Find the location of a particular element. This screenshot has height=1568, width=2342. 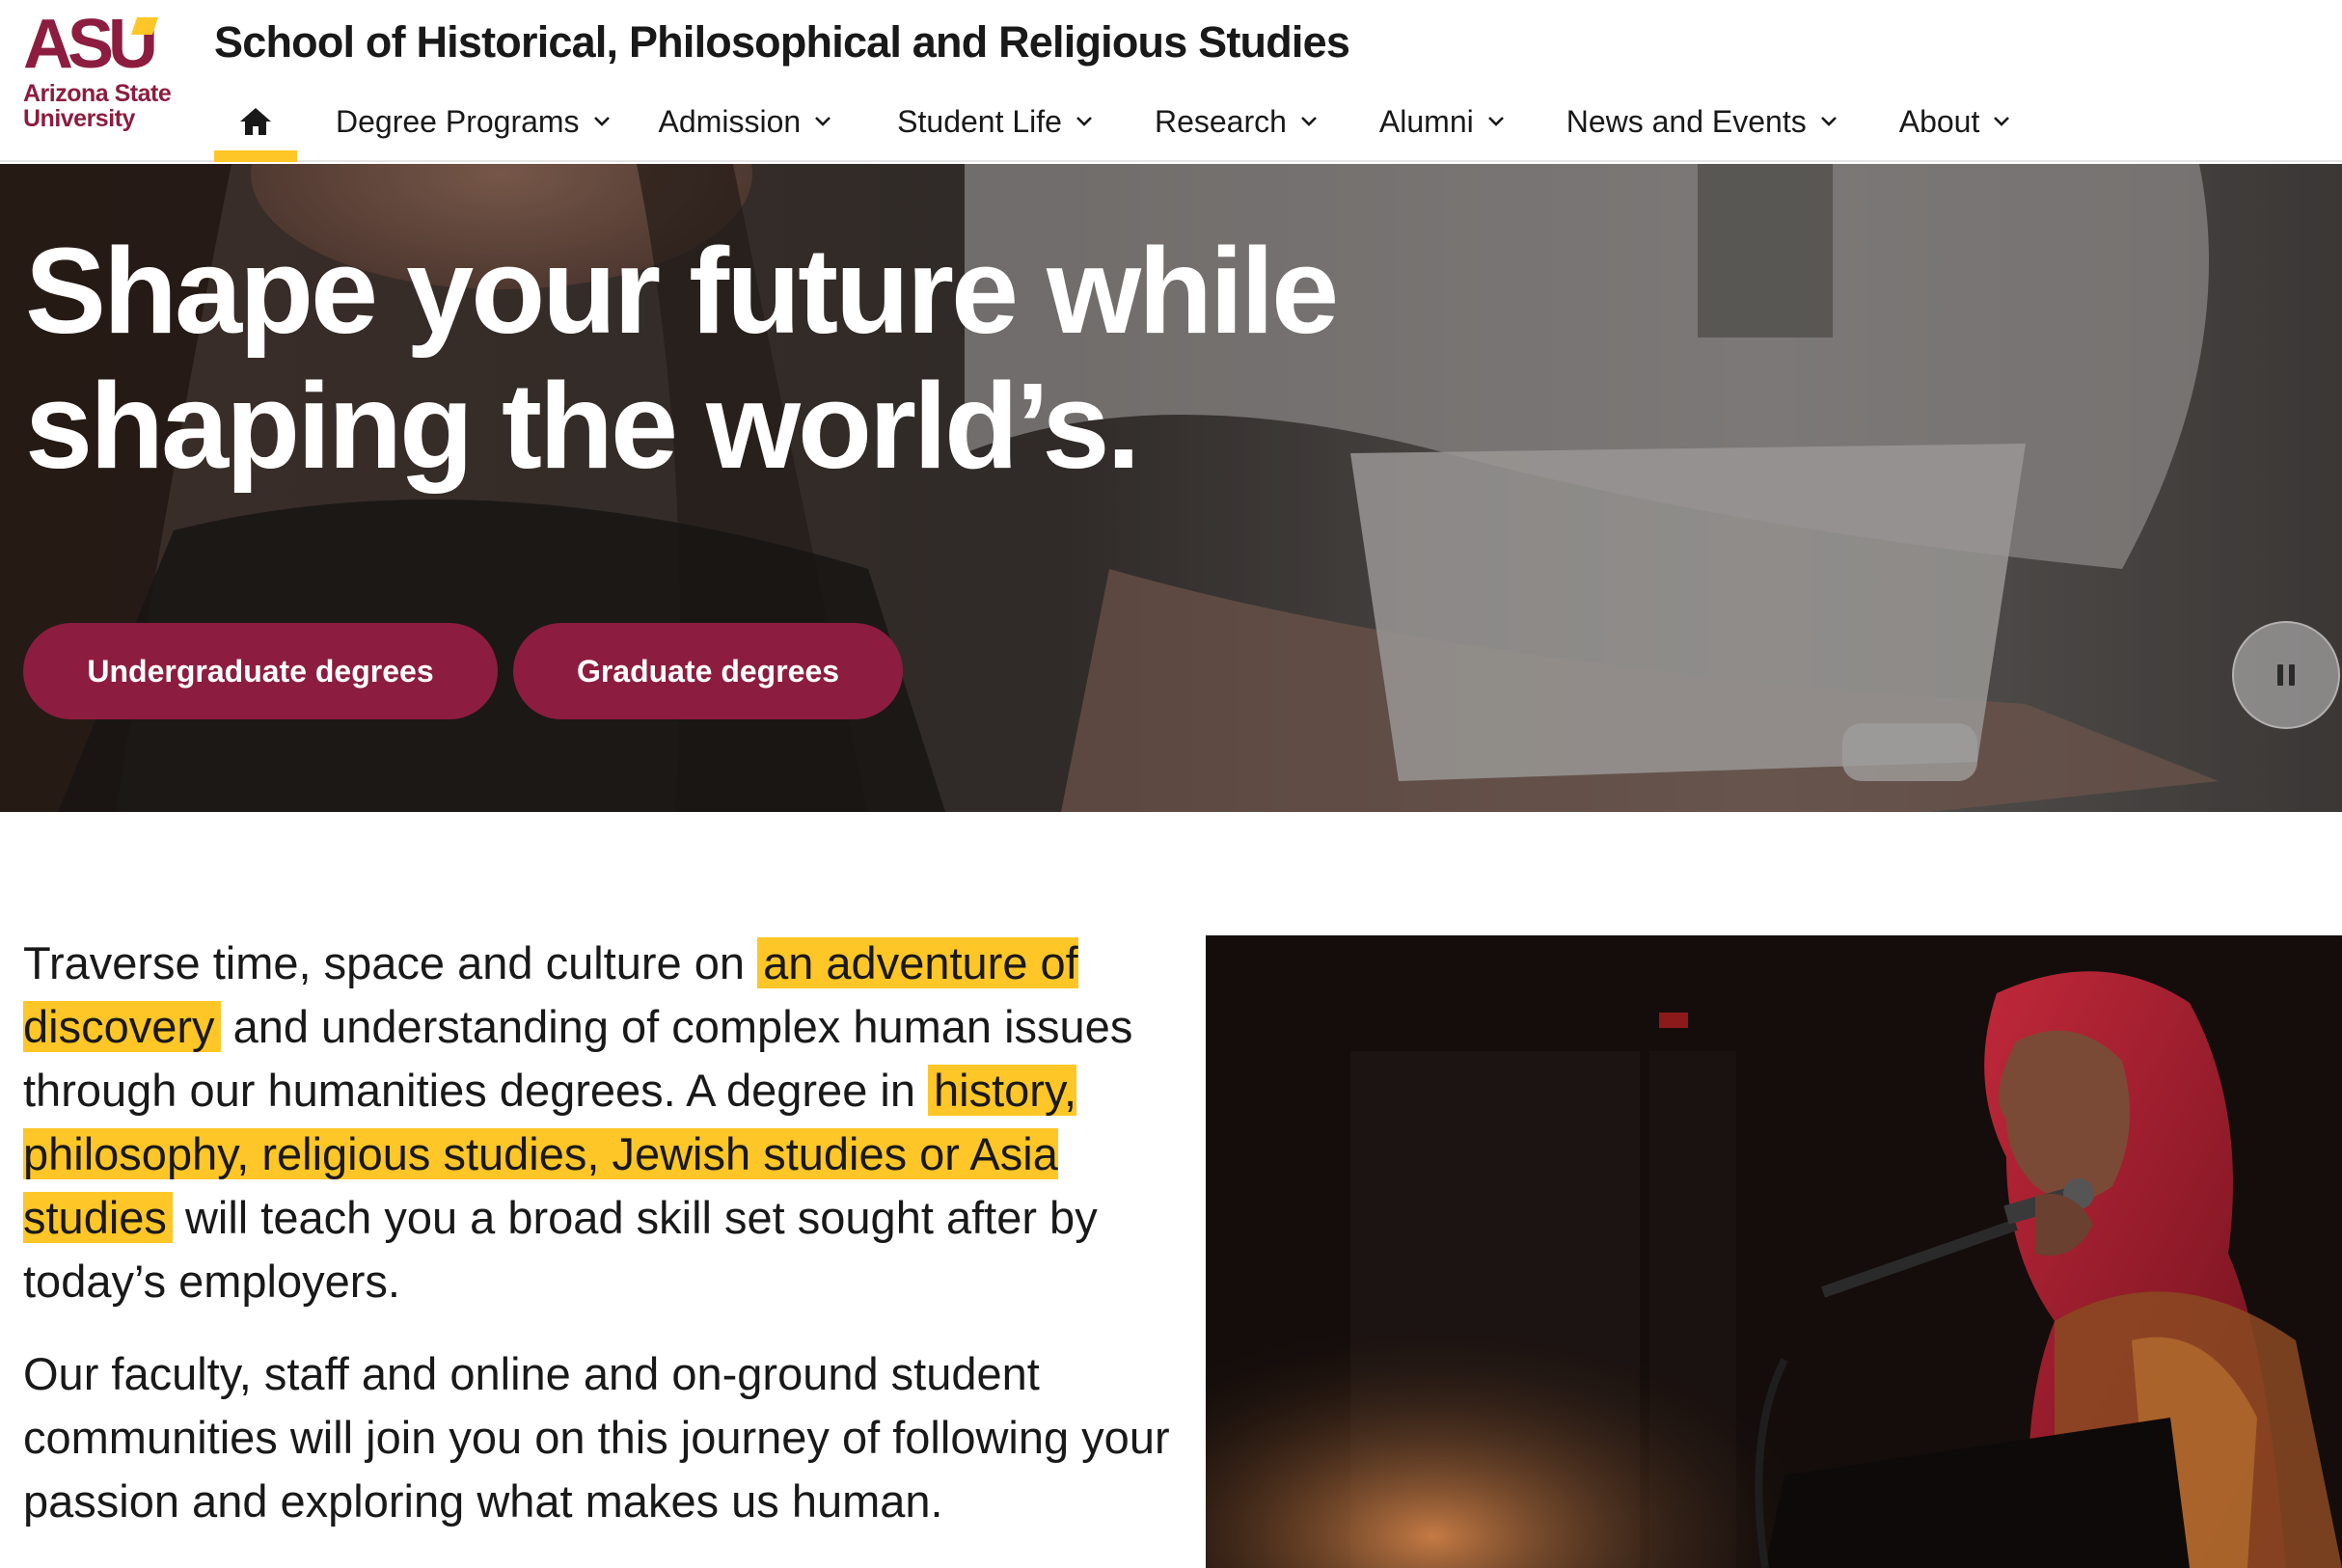

nav-item-alumni: Alumni is located at coordinates (1442, 122).